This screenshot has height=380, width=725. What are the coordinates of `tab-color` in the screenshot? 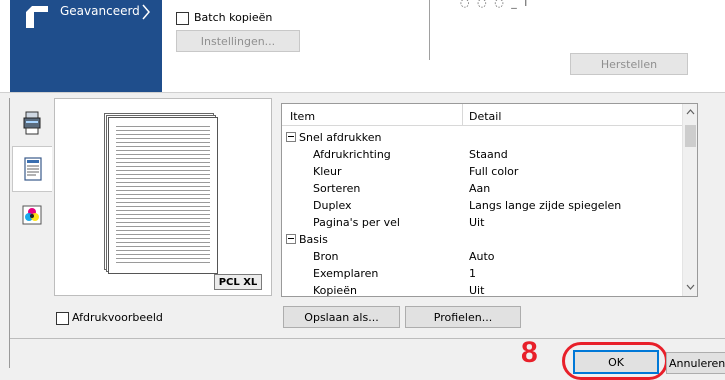 It's located at (32, 215).